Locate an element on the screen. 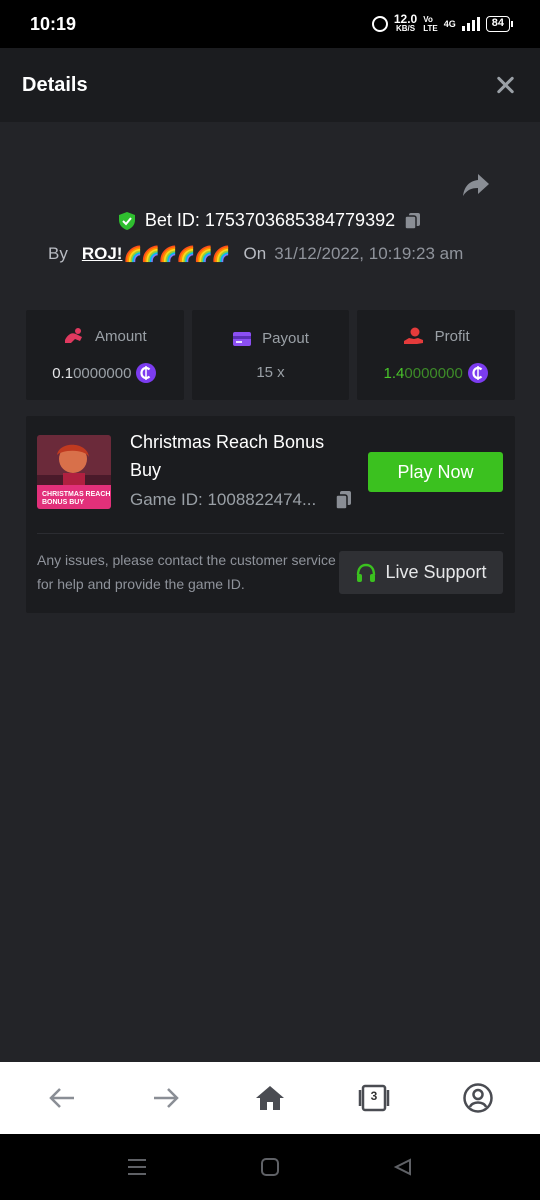  back-arrow-icon is located at coordinates (61, 1098).